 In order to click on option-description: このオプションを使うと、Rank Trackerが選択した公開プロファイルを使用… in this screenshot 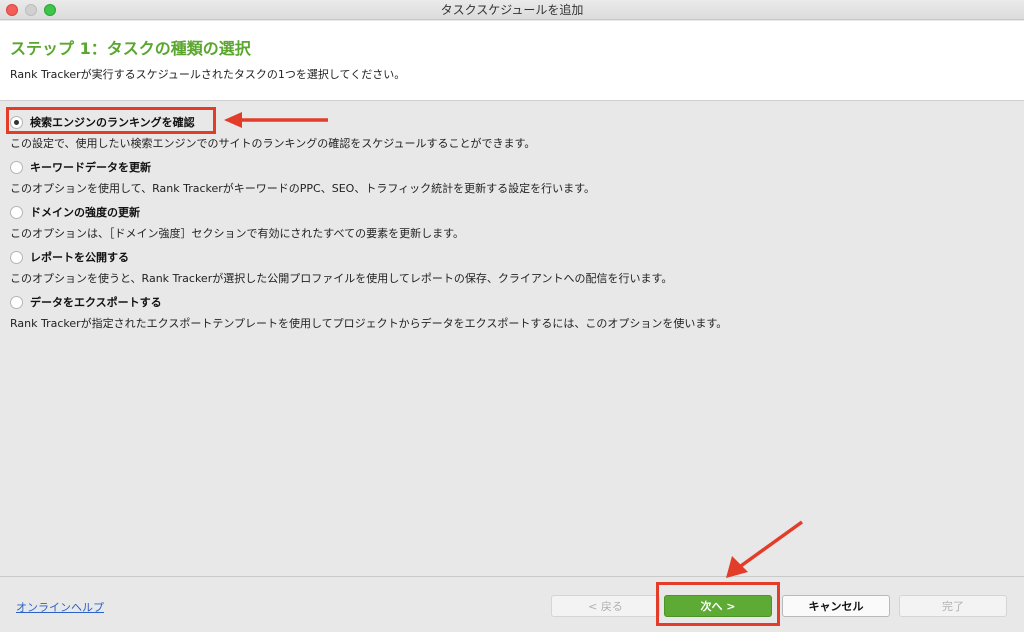, I will do `click(341, 278)`.